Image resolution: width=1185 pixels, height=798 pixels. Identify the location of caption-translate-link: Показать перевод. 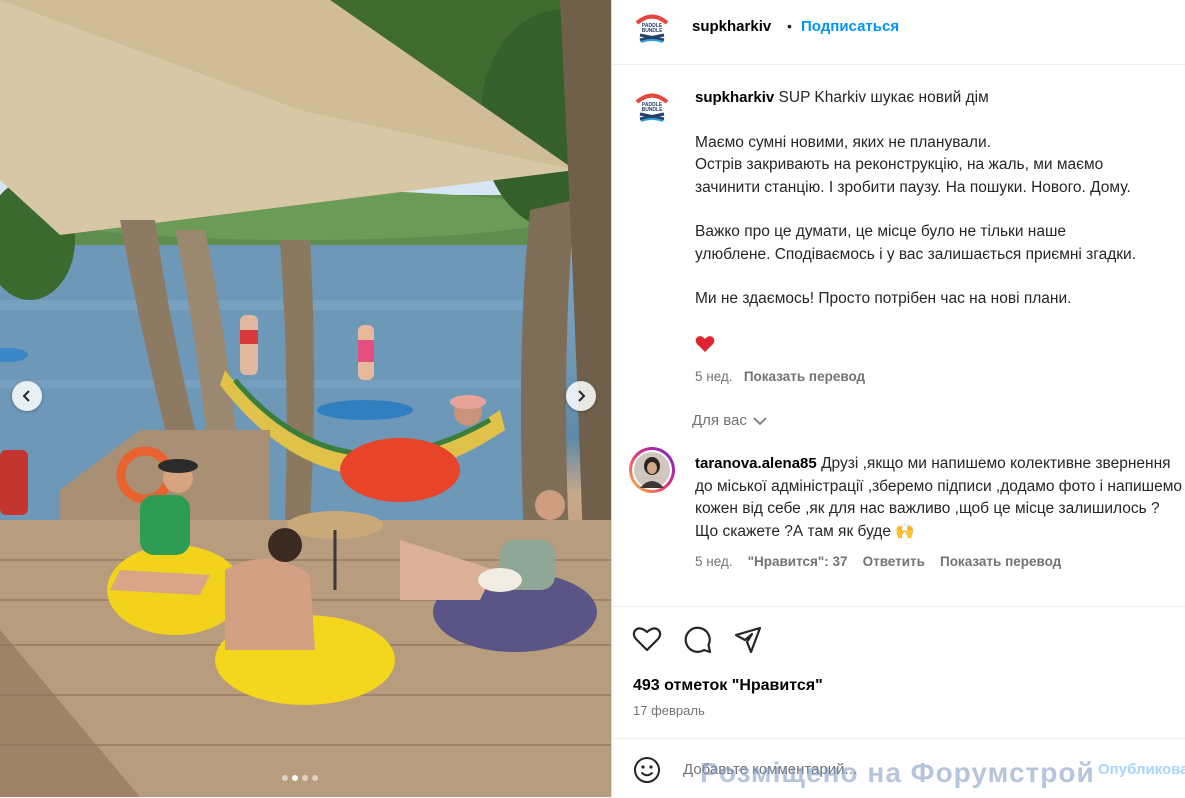
(804, 376).